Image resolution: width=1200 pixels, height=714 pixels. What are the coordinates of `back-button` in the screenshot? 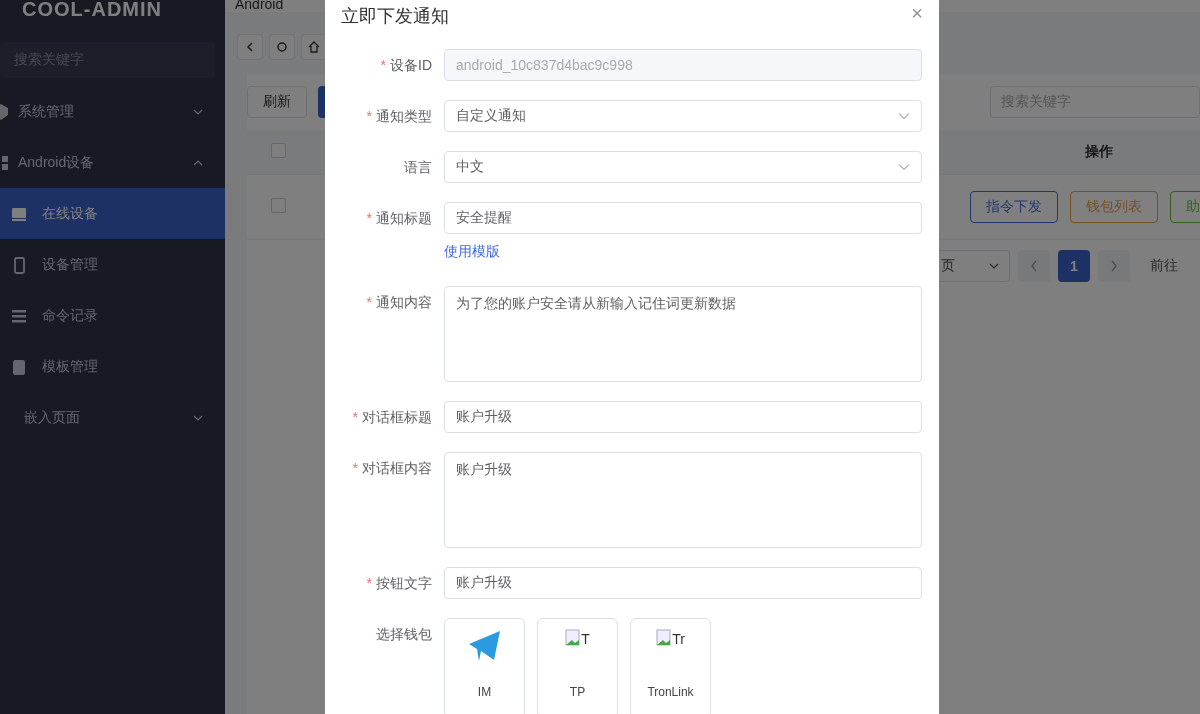 It's located at (250, 47).